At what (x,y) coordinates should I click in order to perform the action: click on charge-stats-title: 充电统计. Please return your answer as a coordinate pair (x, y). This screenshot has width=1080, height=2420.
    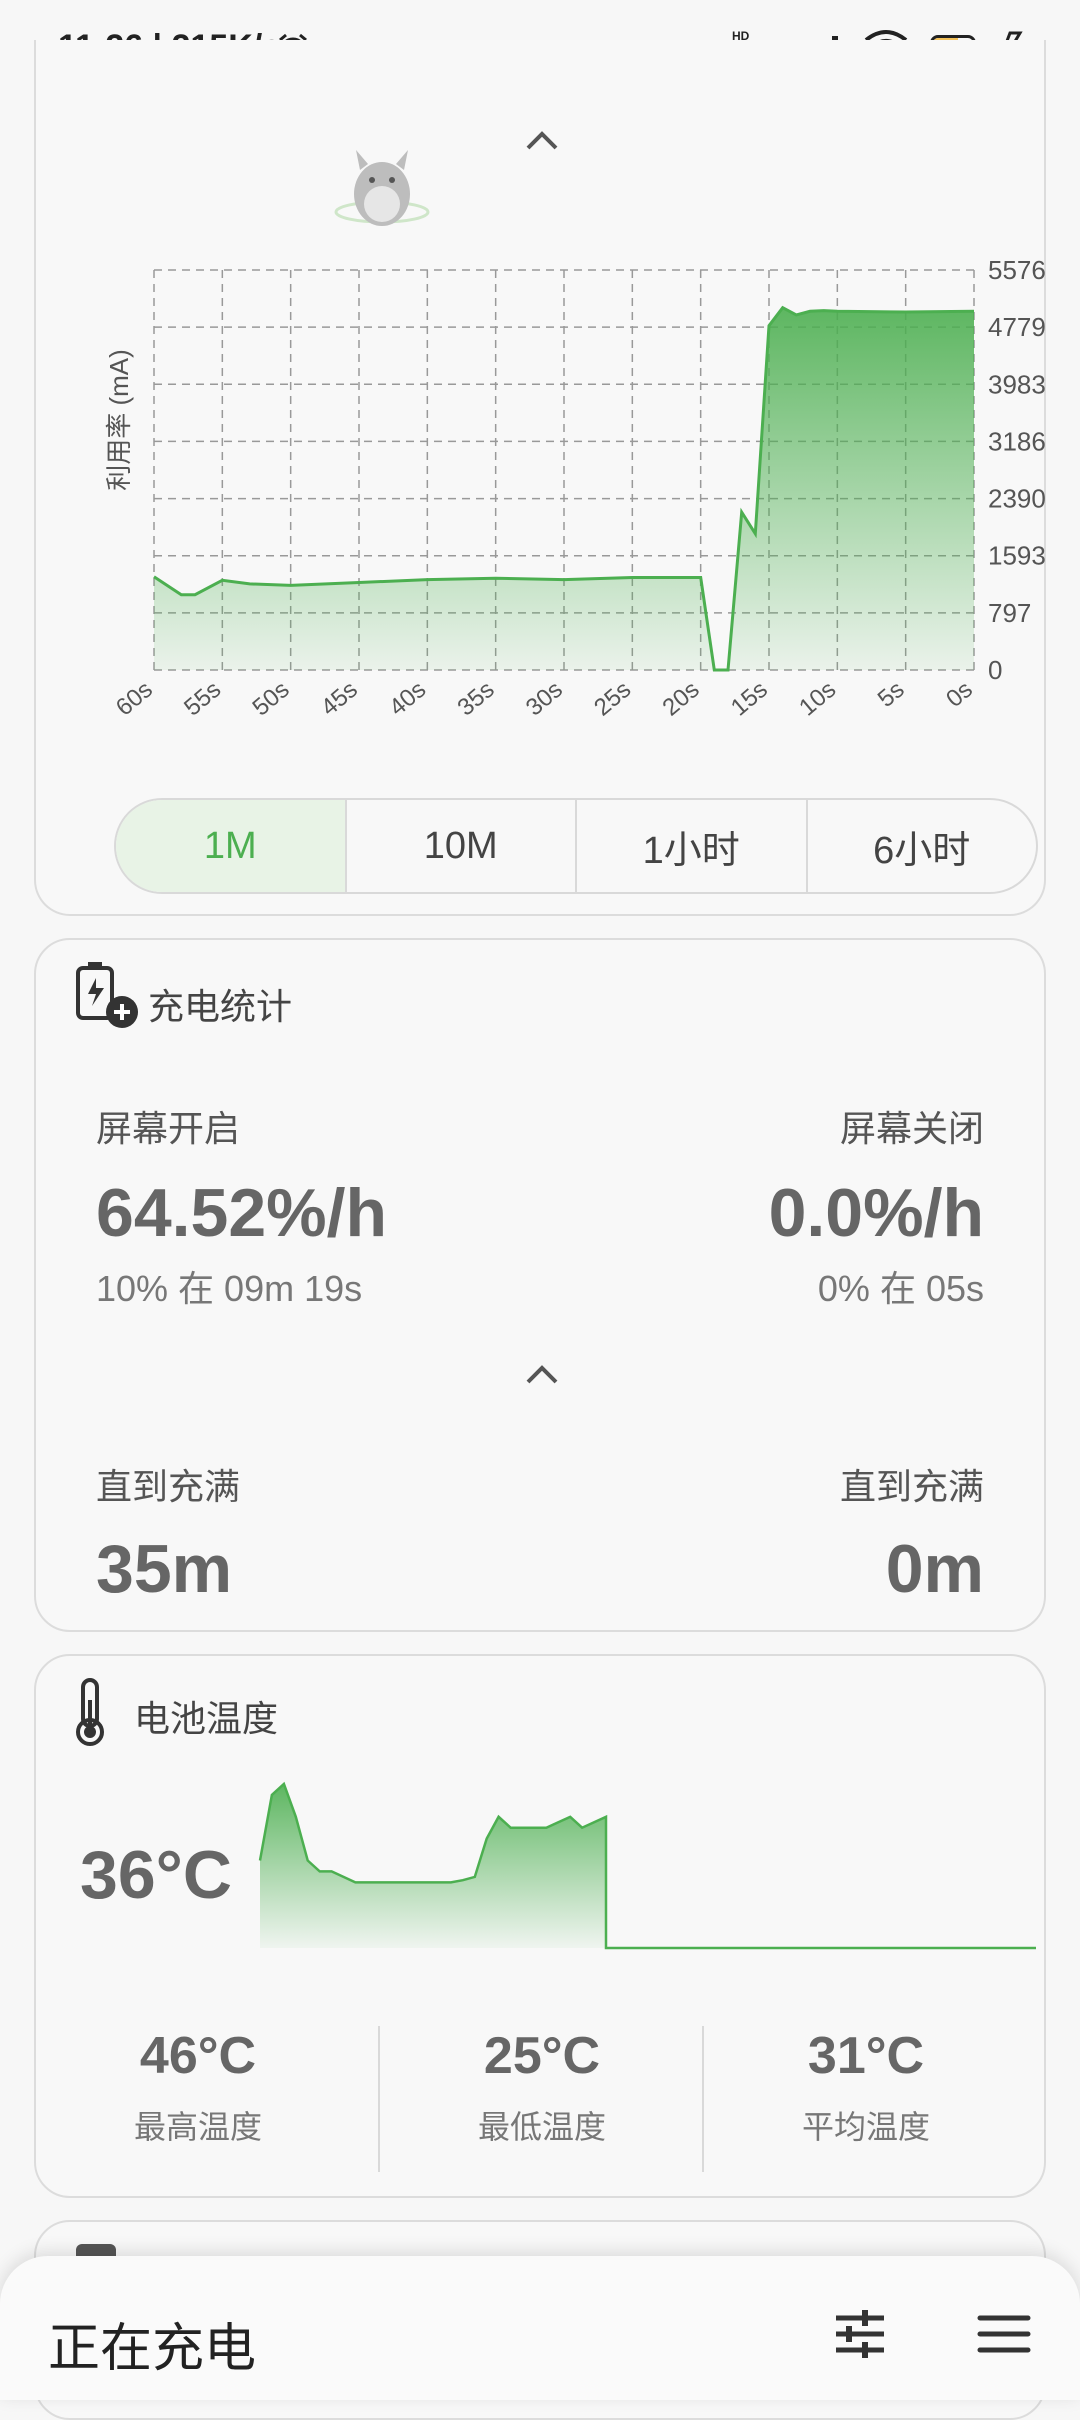
    Looking at the image, I should click on (220, 1006).